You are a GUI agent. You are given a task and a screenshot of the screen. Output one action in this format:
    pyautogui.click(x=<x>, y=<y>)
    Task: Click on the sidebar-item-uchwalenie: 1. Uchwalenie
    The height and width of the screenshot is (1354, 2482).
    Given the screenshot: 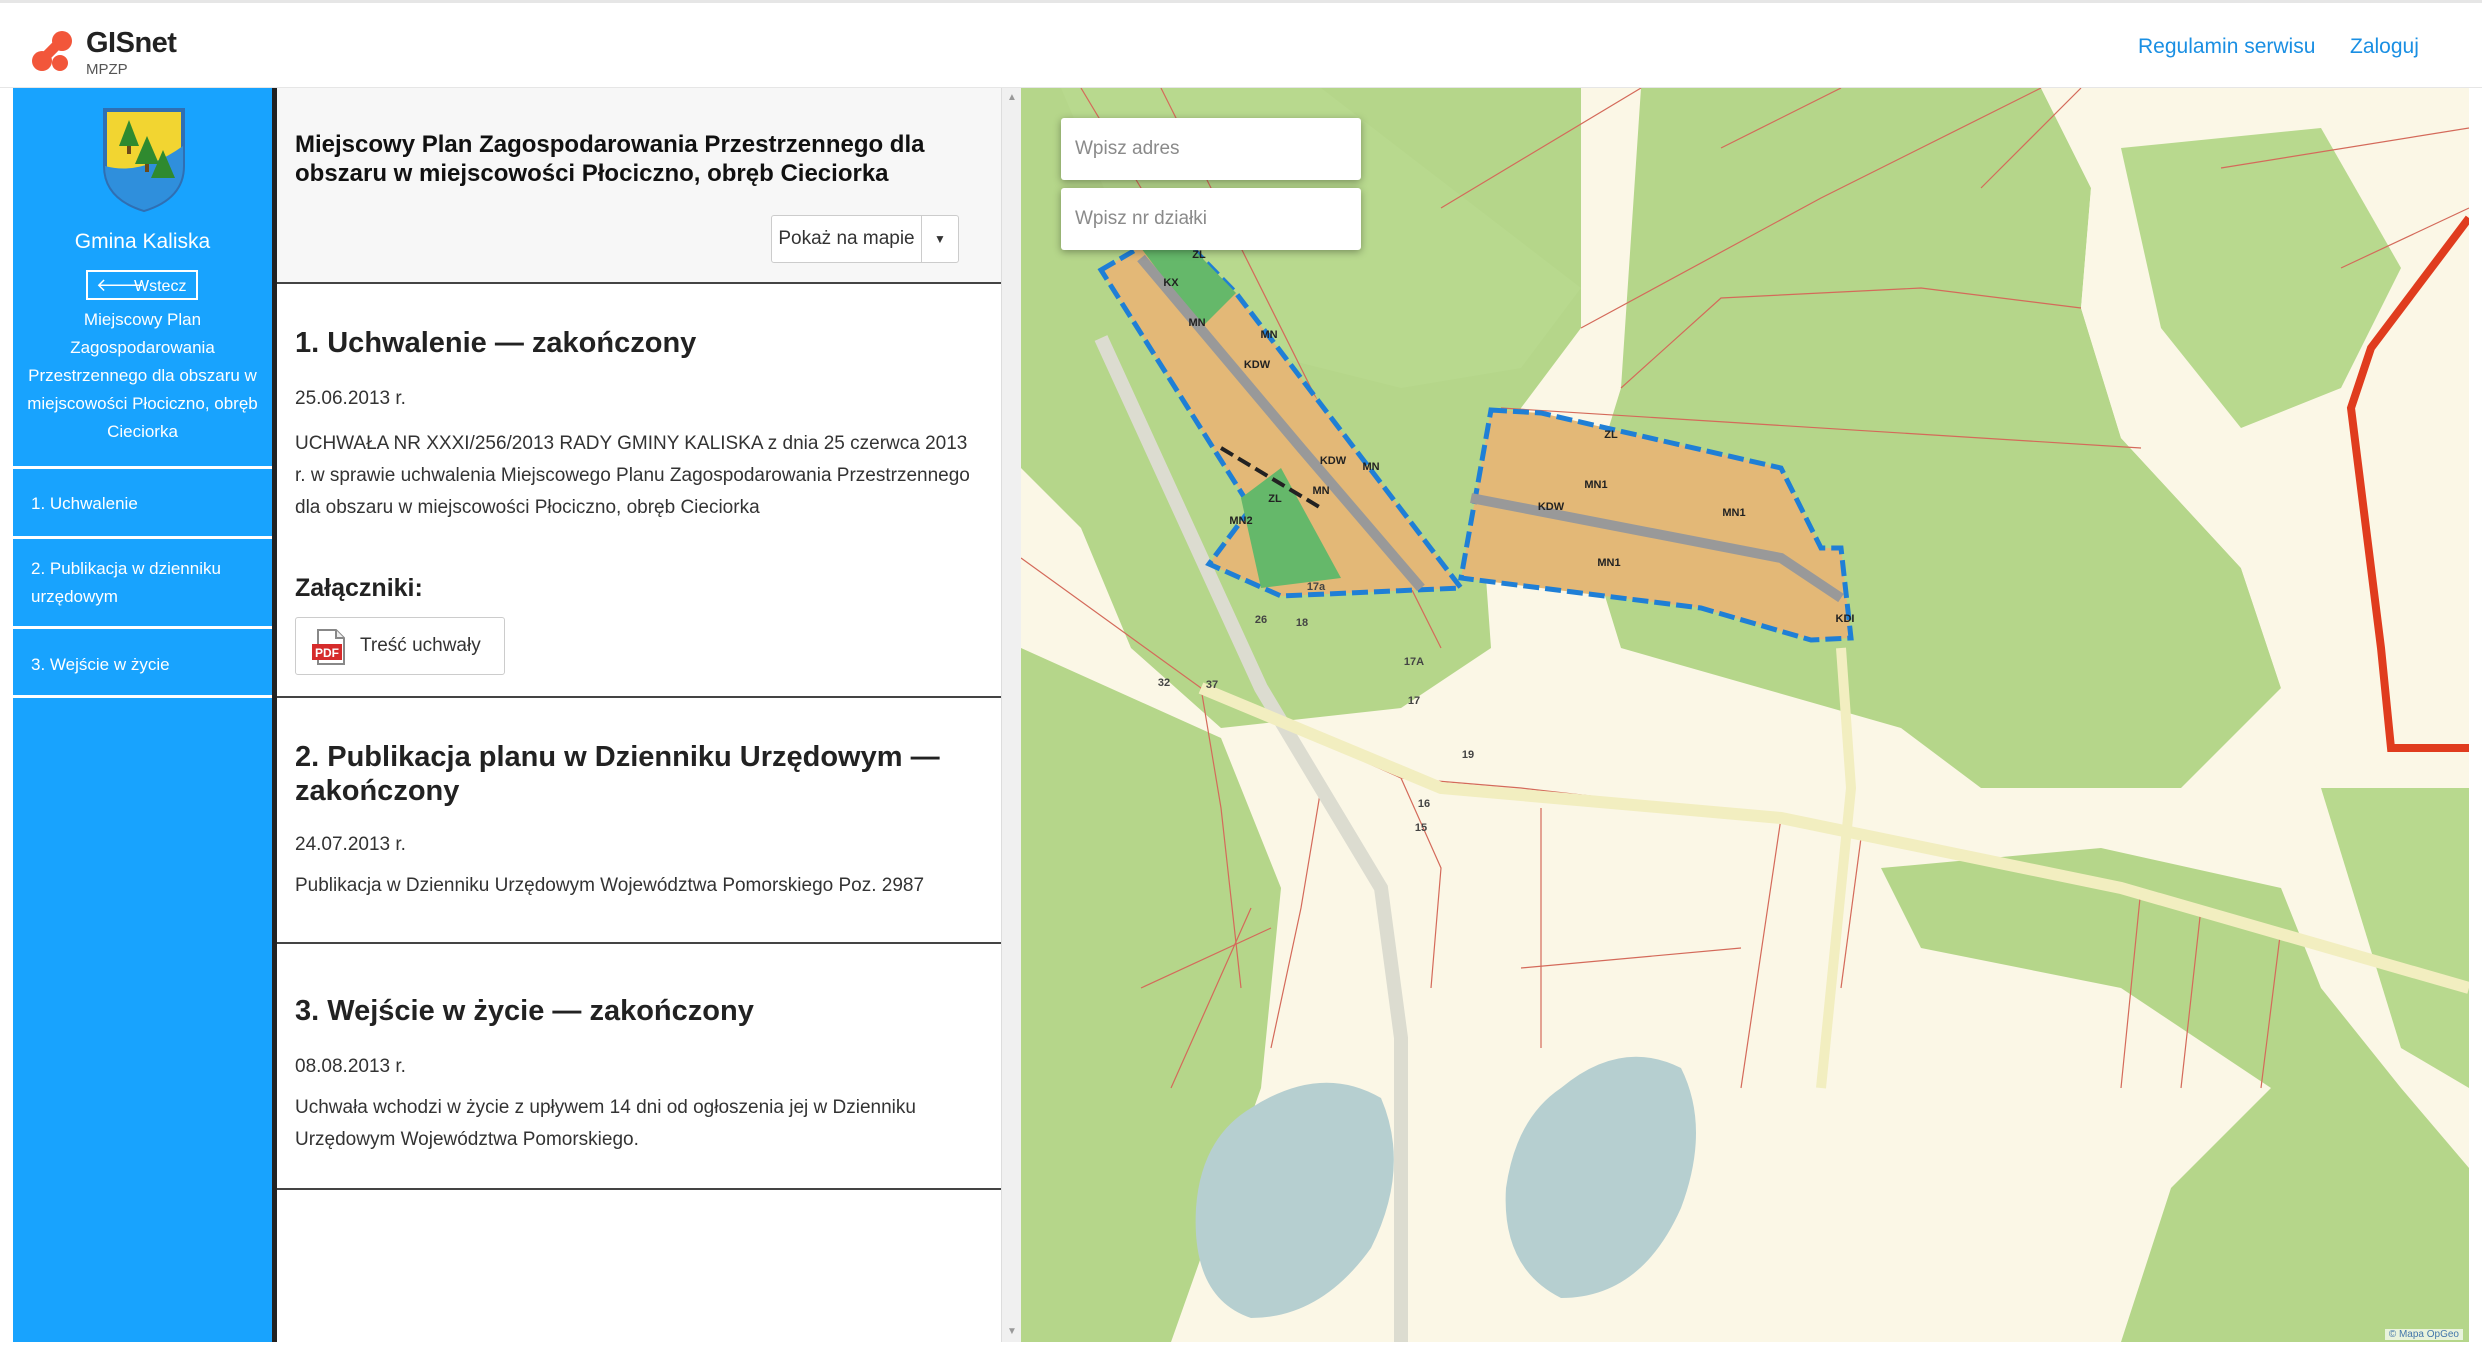 What is the action you would take?
    pyautogui.click(x=142, y=501)
    